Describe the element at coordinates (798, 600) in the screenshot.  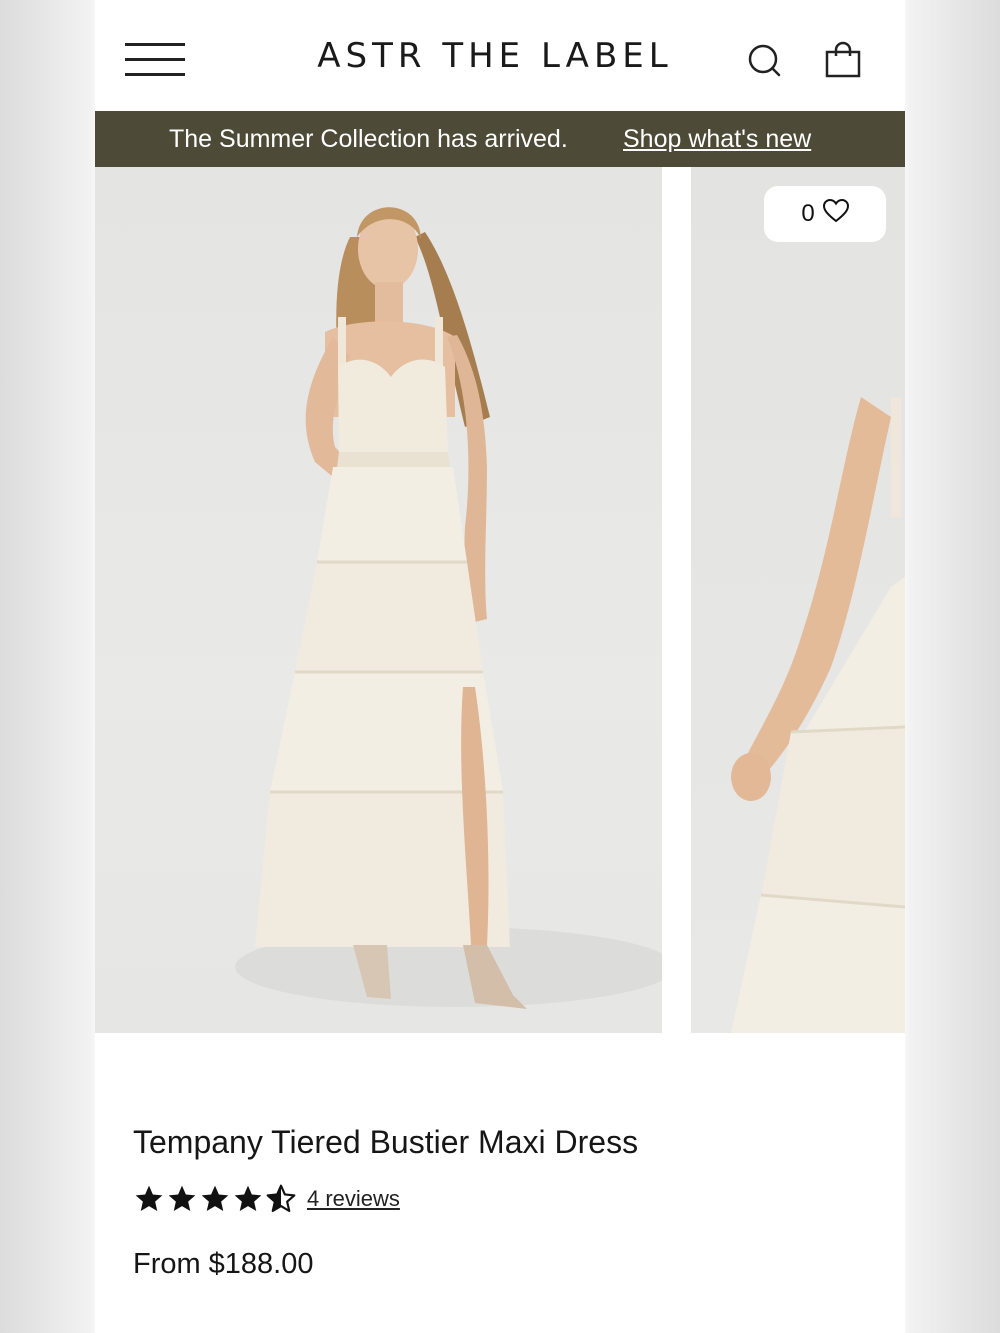
I see `product-image-side` at that location.